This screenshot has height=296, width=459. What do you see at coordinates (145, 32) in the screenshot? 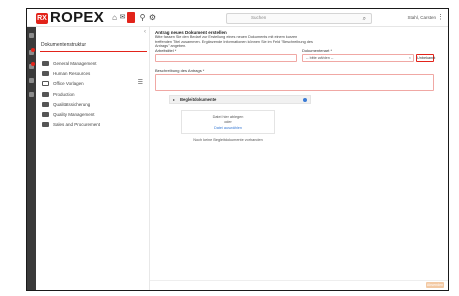
I see `collapse-icon: ‹` at bounding box center [145, 32].